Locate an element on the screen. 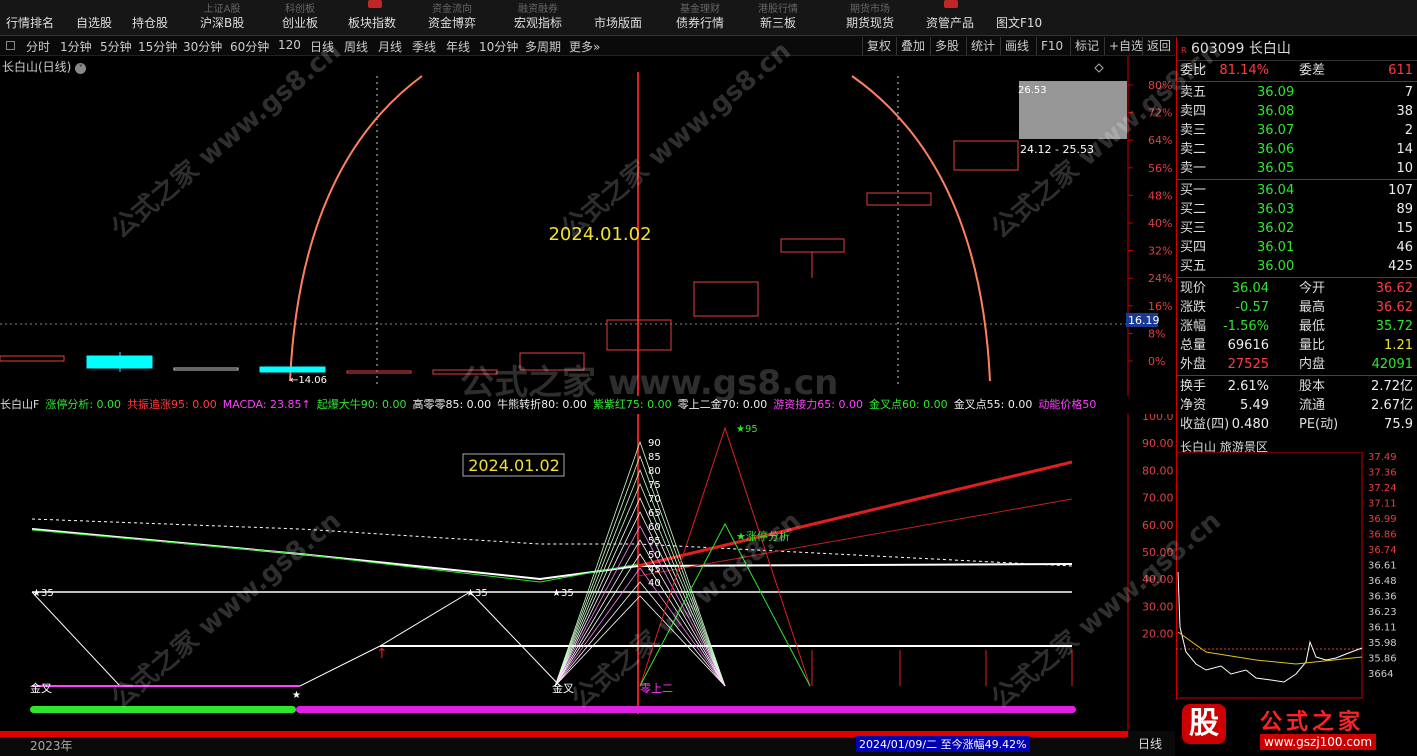  stat-cell: 0.480 is located at coordinates (1250, 424).